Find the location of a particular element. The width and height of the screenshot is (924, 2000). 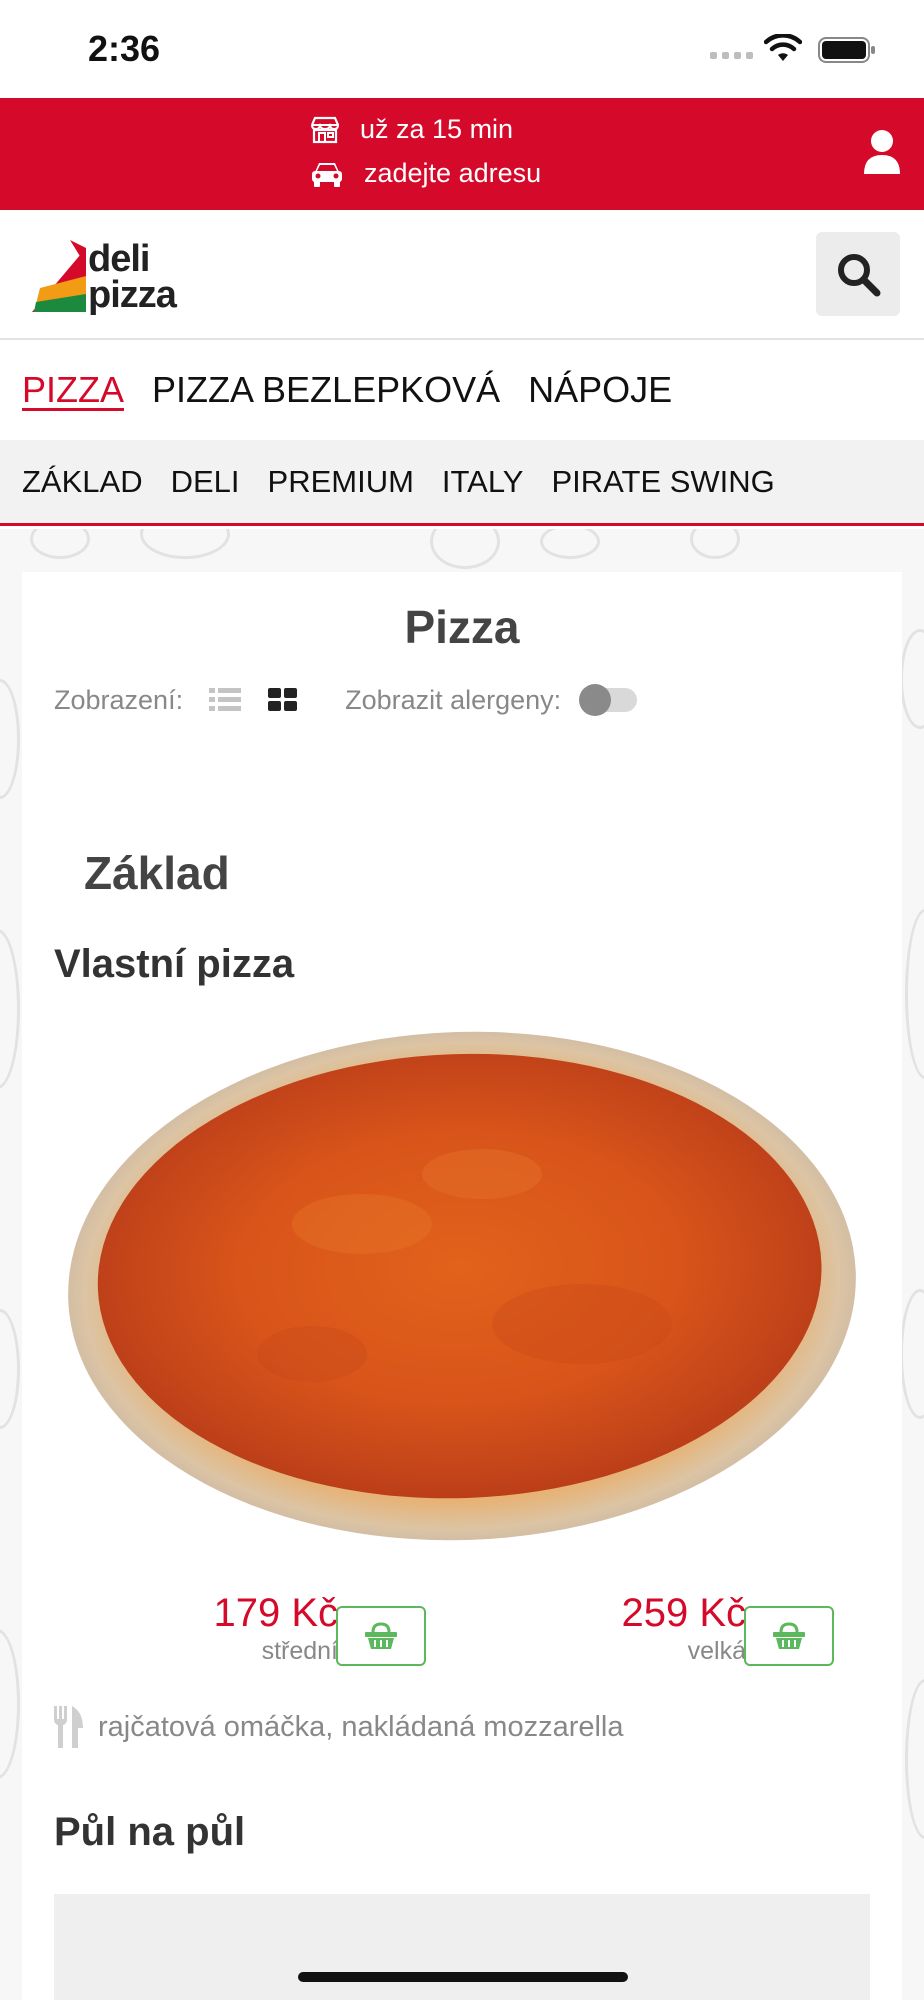

pizza-slice-logo-icon is located at coordinates (59, 276).